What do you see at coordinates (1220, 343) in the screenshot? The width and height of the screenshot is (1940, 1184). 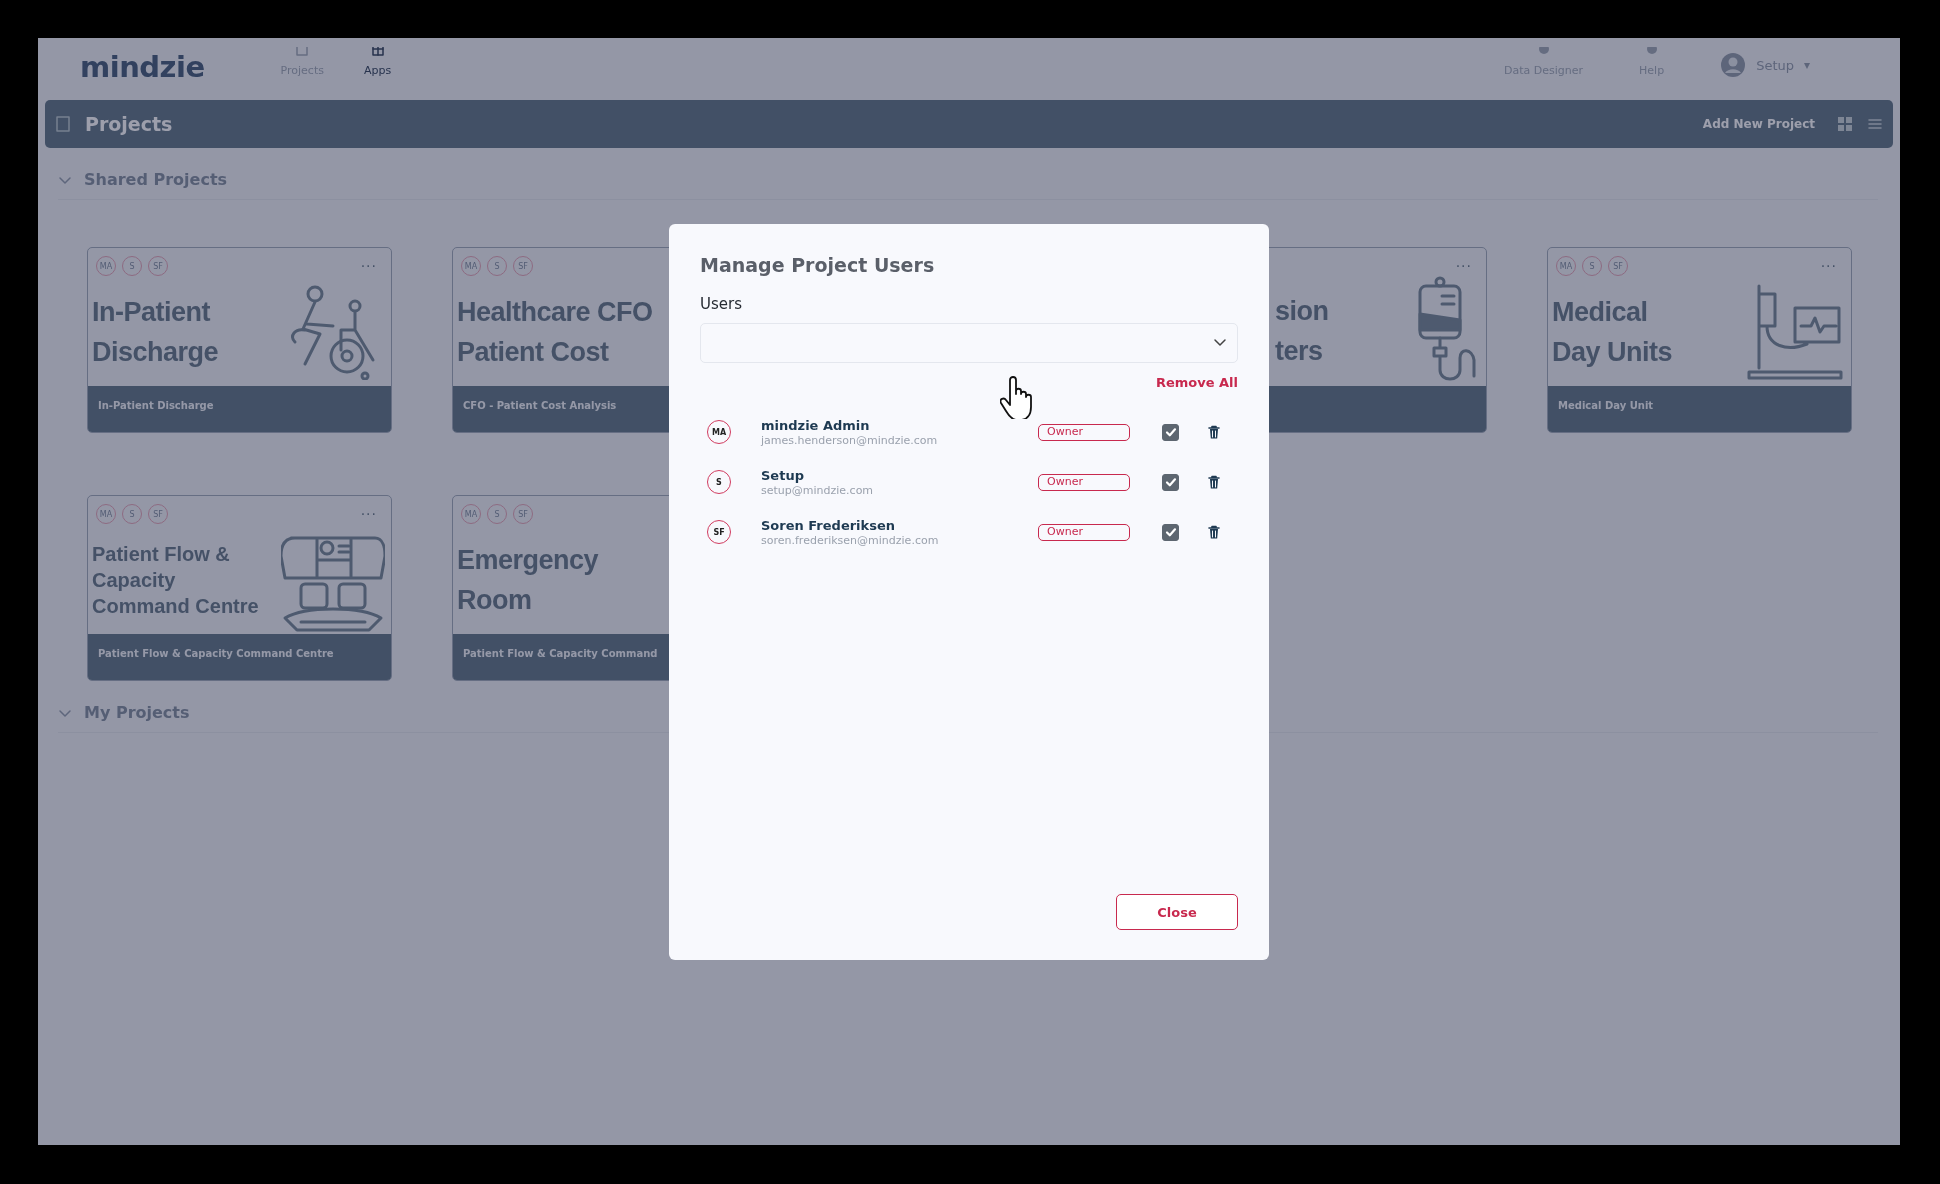 I see `chevron-down-icon` at bounding box center [1220, 343].